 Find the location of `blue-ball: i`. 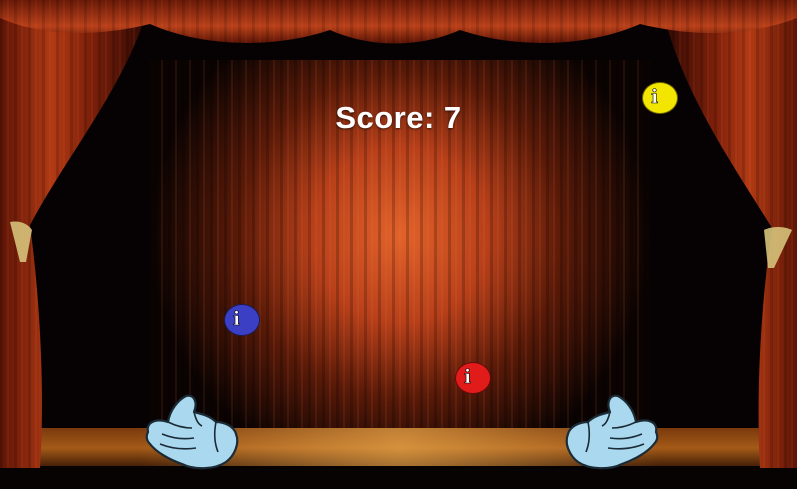

blue-ball: i is located at coordinates (242, 320).